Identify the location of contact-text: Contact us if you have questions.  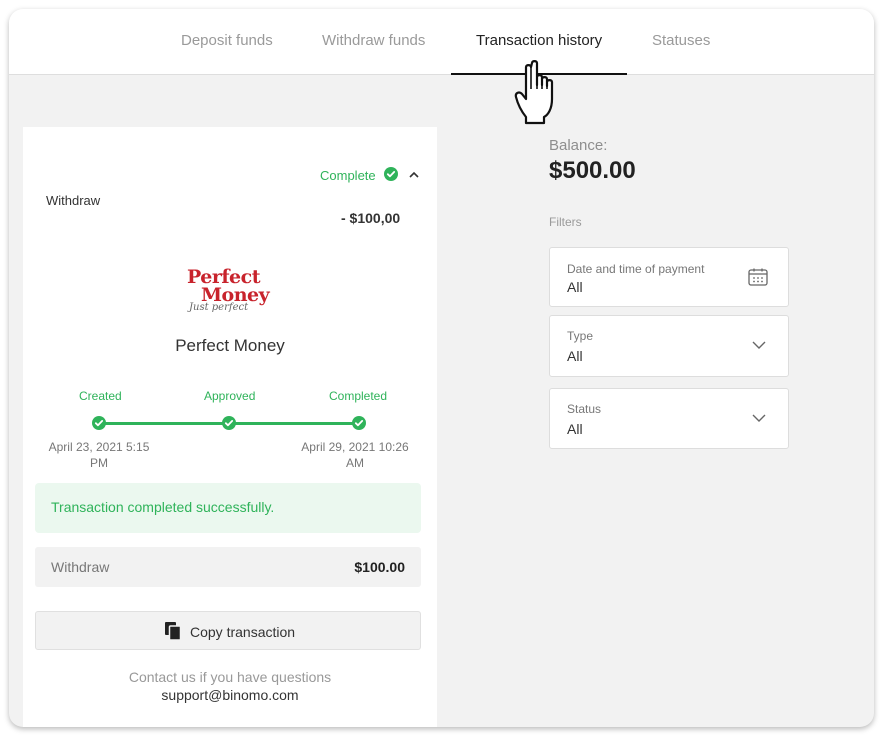
(230, 677).